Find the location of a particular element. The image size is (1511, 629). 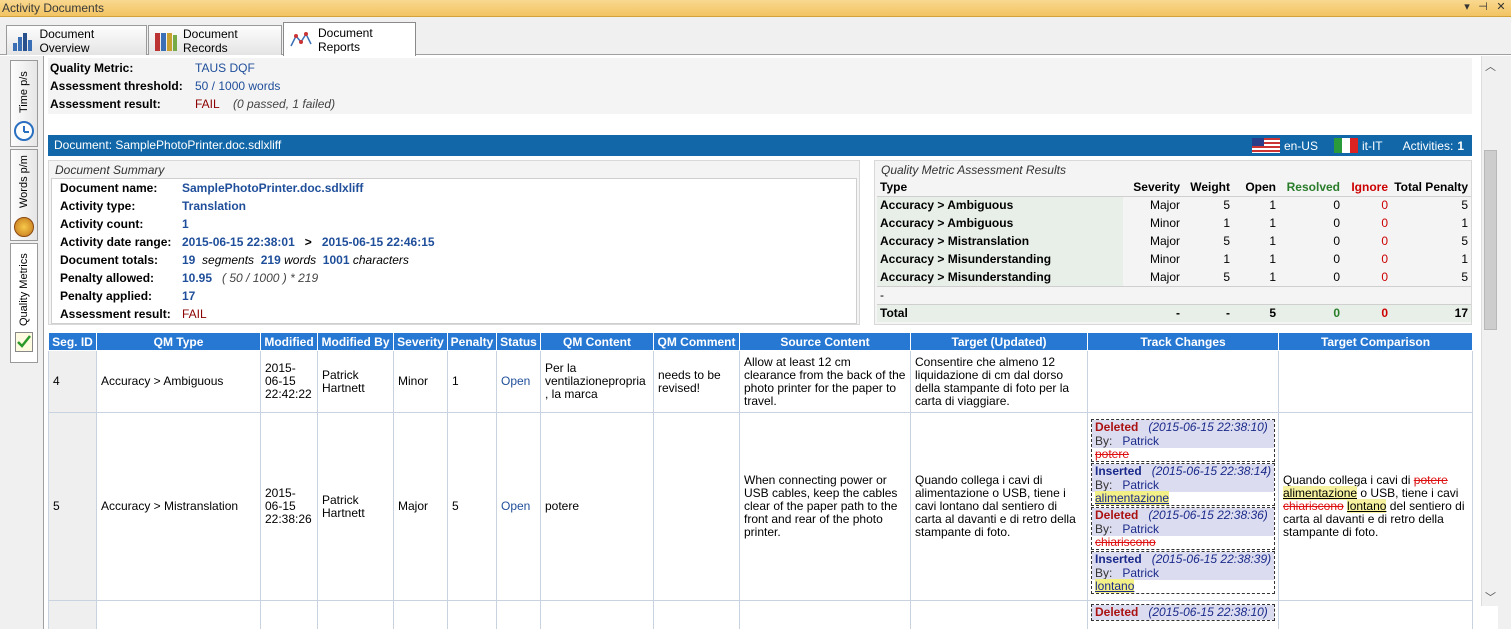

activity-type-label: Activity type: is located at coordinates (98, 206).